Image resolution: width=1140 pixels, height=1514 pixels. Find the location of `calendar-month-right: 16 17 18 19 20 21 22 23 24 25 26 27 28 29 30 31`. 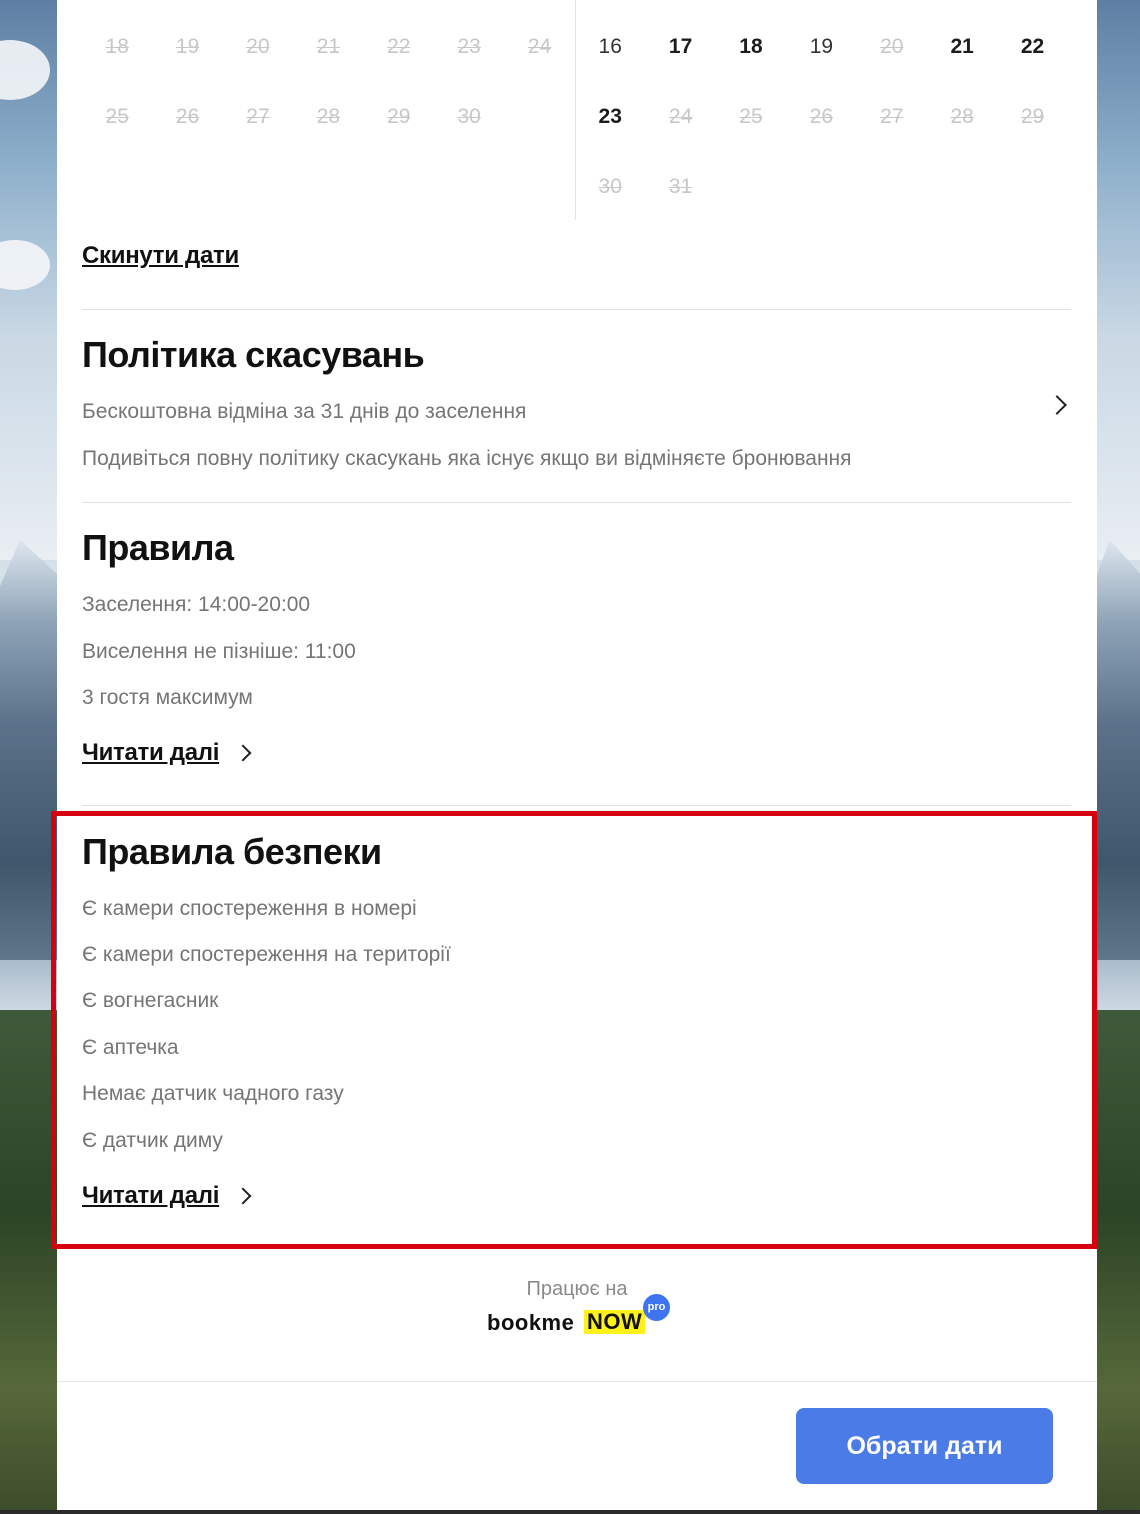

calendar-month-right: 16 17 18 19 20 21 22 23 24 25 26 27 28 29 30 31 is located at coordinates (821, 117).